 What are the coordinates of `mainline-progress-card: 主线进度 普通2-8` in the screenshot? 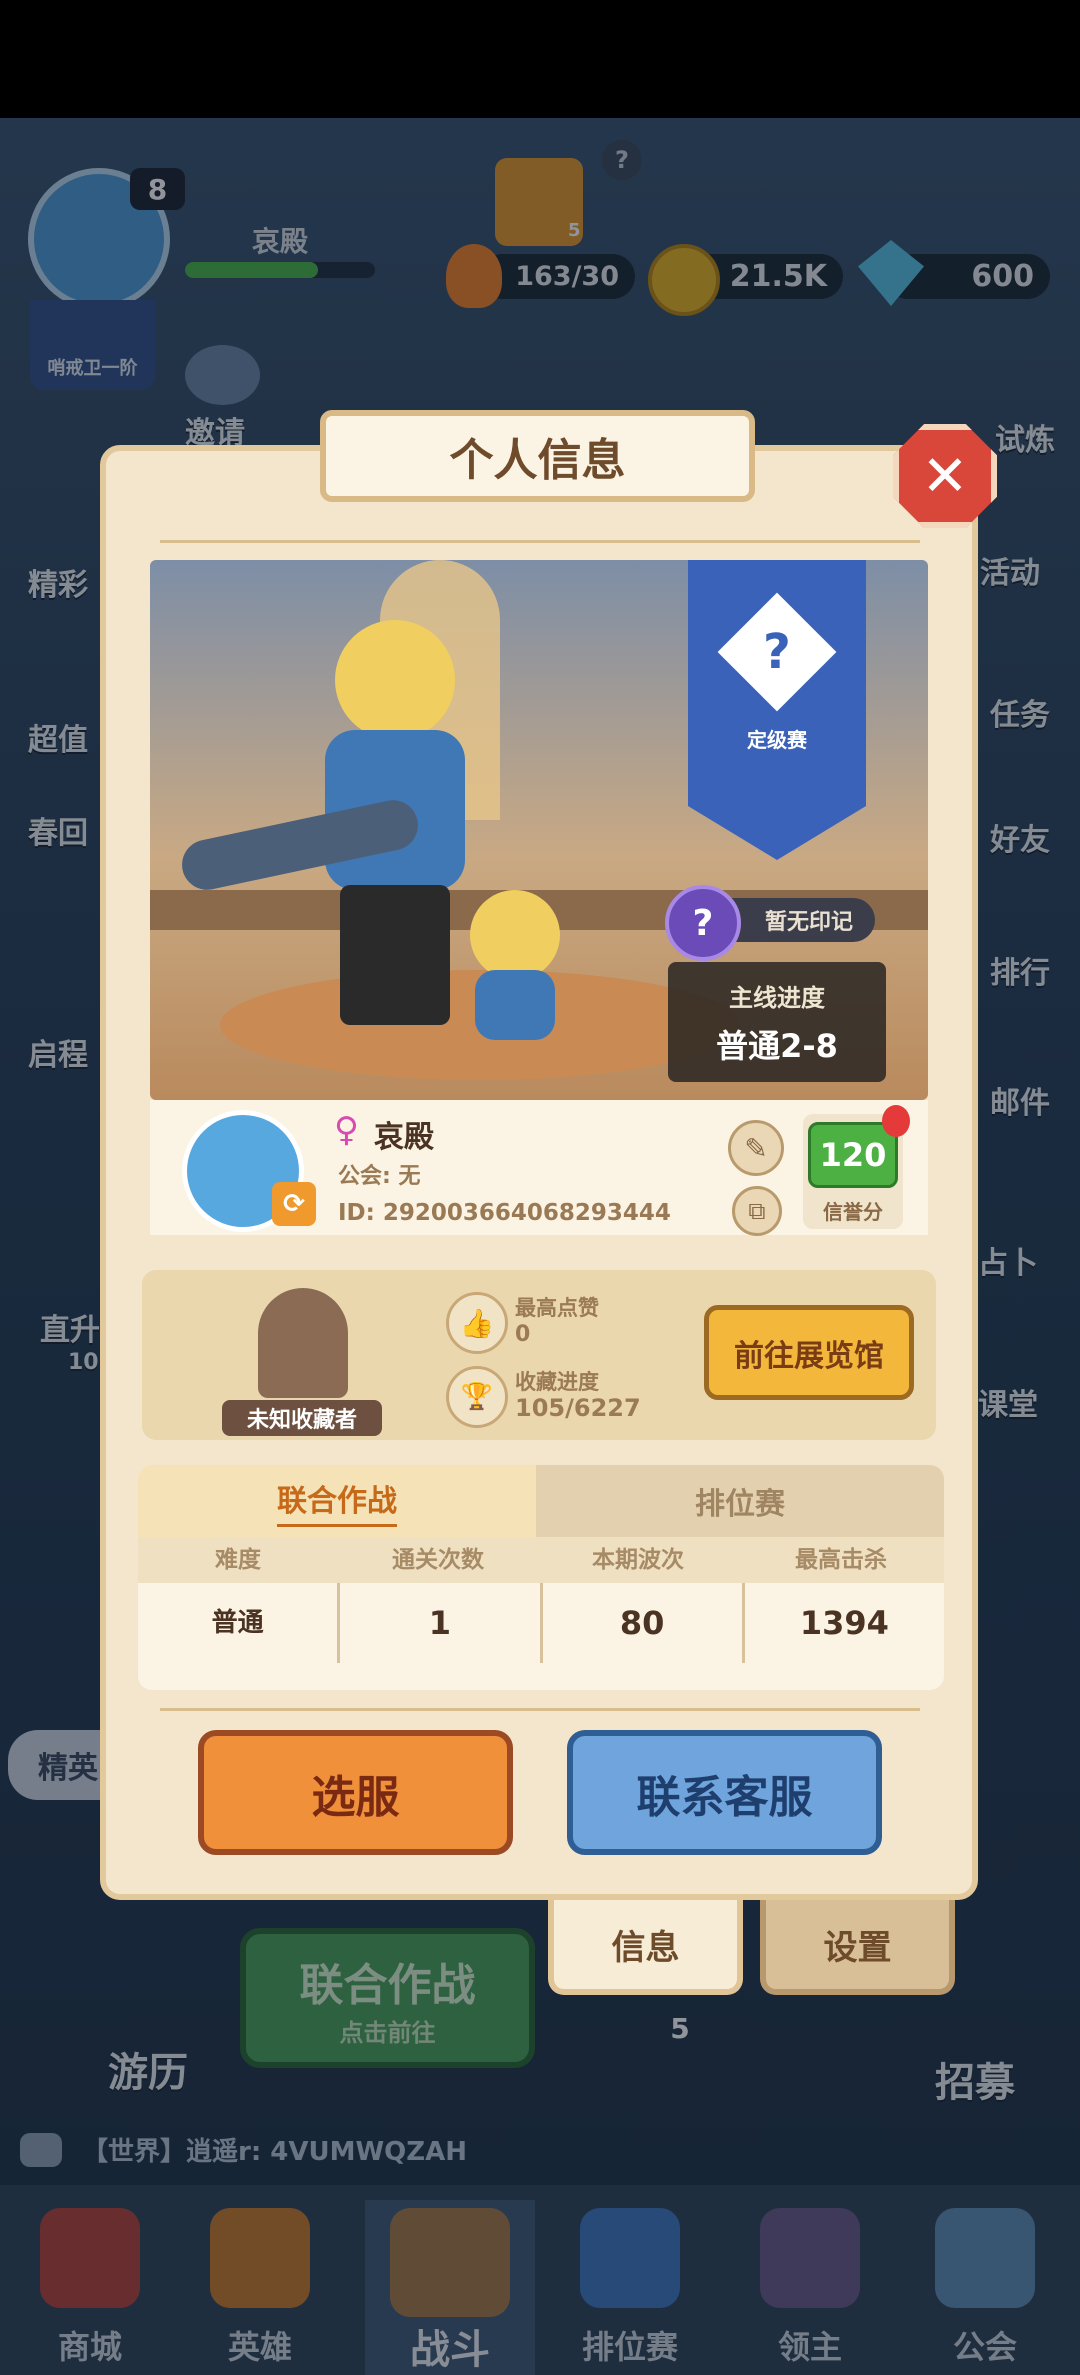 It's located at (777, 1022).